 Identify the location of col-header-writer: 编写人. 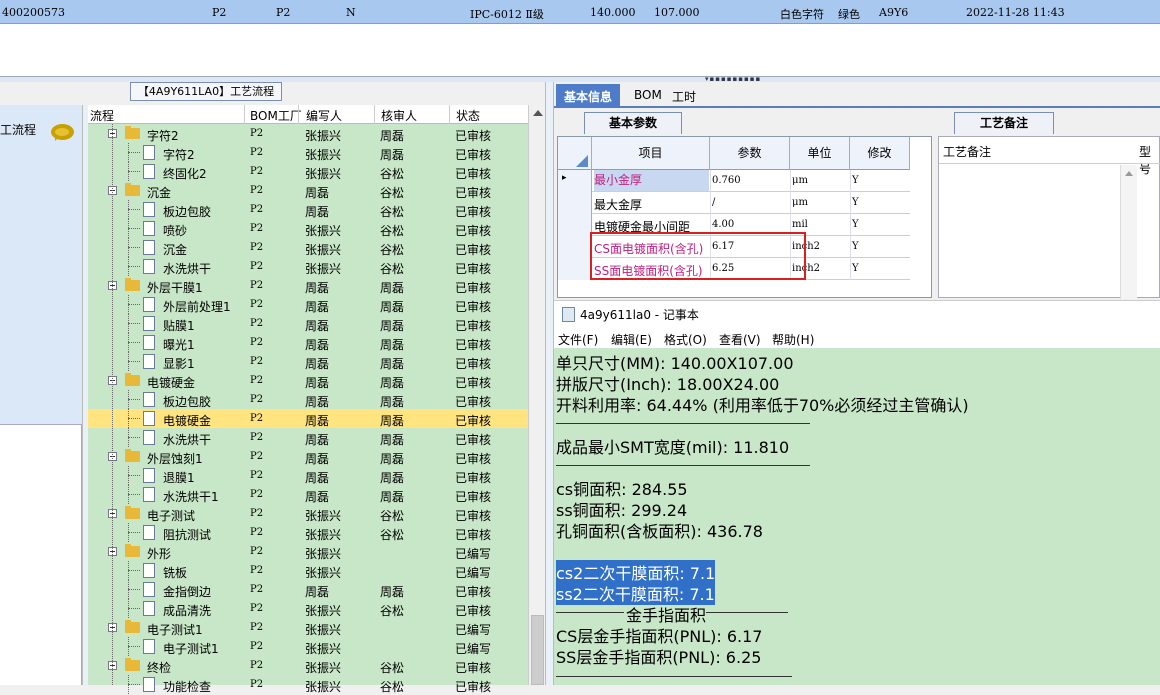
(324, 115).